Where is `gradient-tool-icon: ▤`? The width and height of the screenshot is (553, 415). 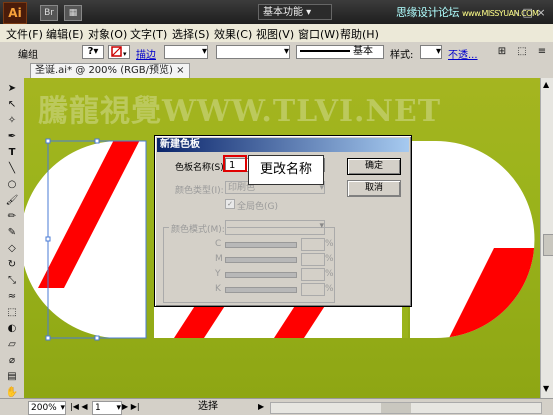
gradient-tool-icon: ▤ is located at coordinates (12, 376).